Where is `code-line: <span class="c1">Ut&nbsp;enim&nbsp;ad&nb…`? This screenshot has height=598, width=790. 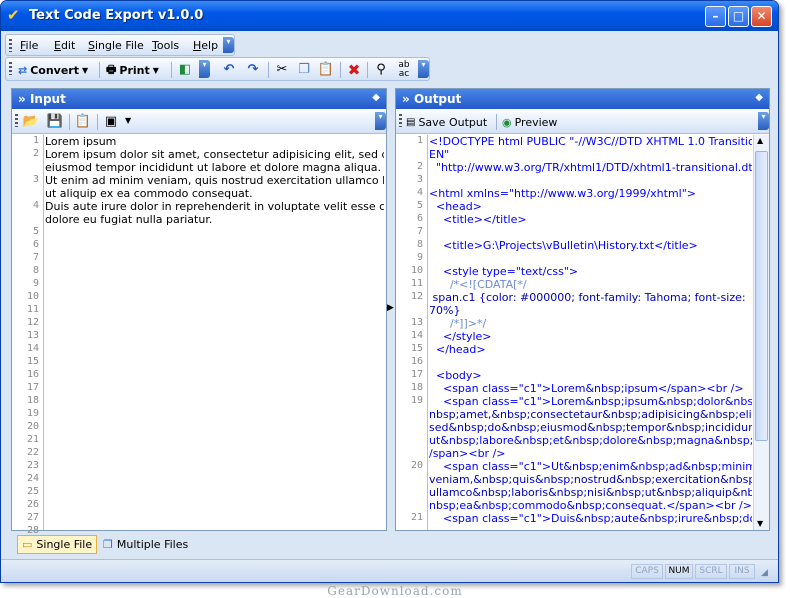
code-line: <span class="c1">Ut&nbsp;enim&nbsp;ad&nb… is located at coordinates (597, 466).